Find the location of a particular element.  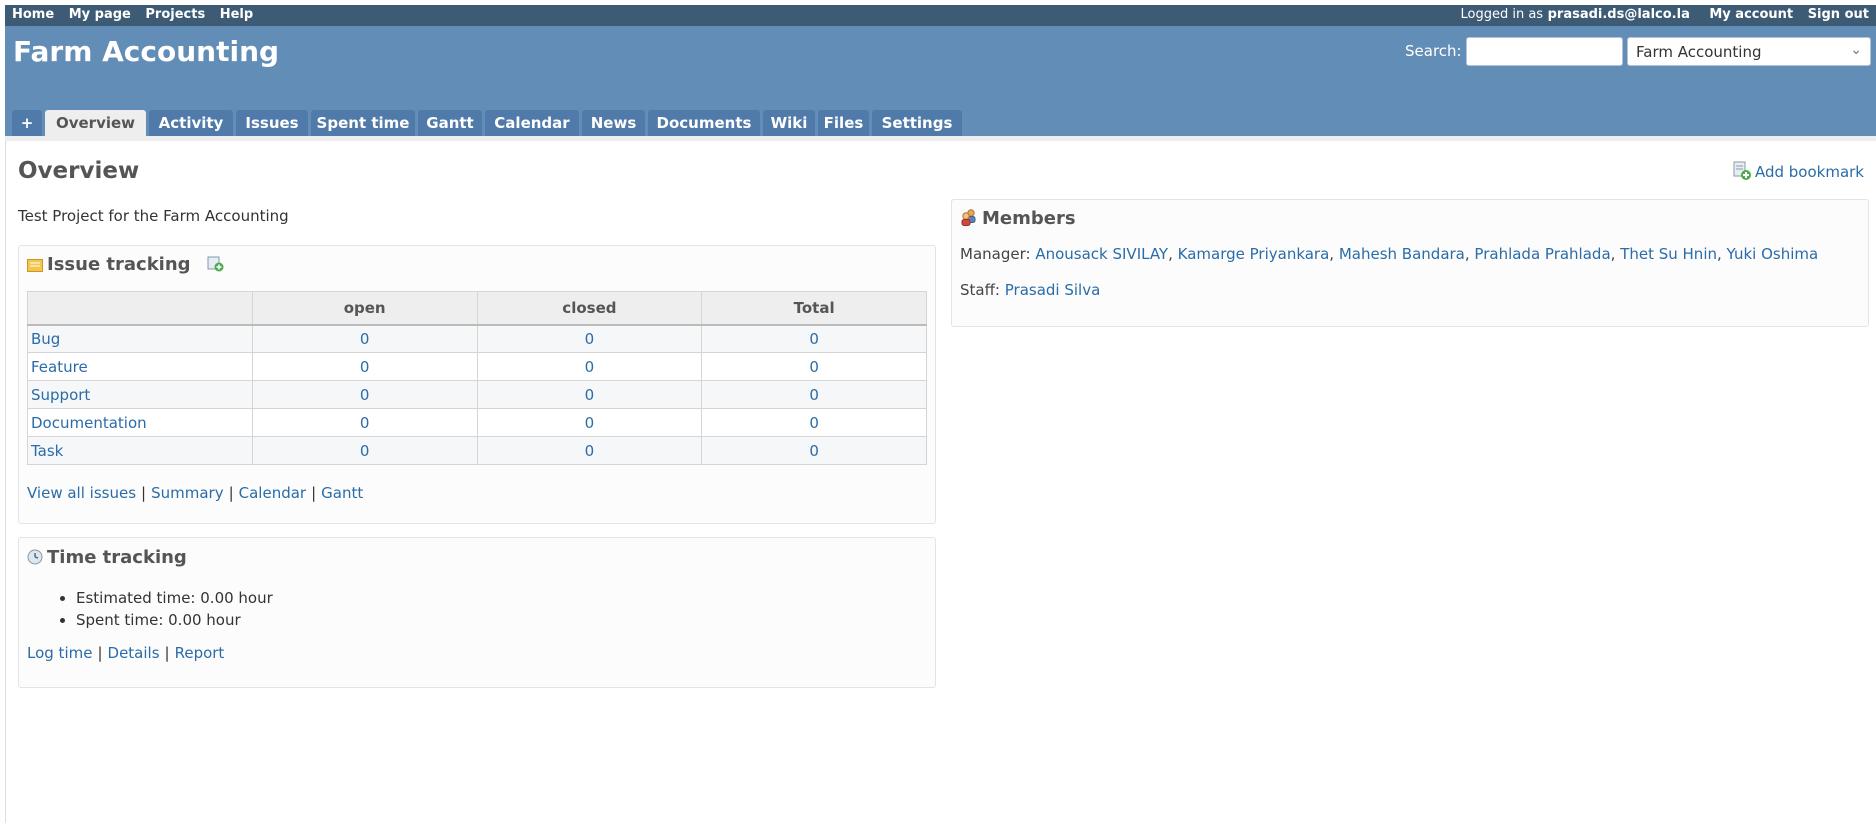

gantt-link: Gantt is located at coordinates (342, 493).